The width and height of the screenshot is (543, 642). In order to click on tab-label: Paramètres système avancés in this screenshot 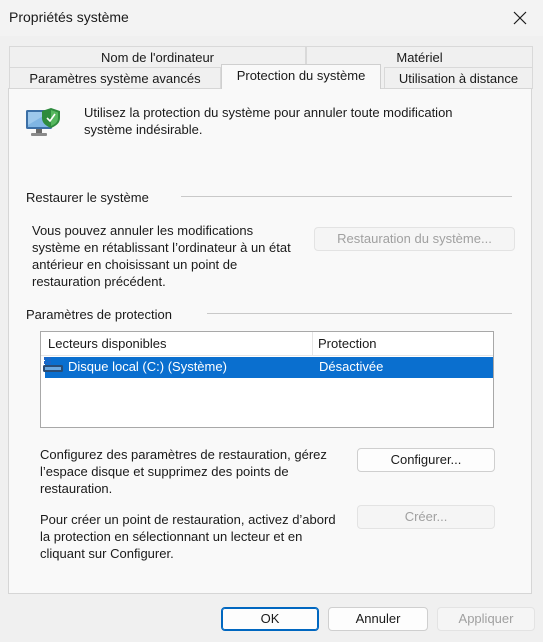, I will do `click(115, 78)`.